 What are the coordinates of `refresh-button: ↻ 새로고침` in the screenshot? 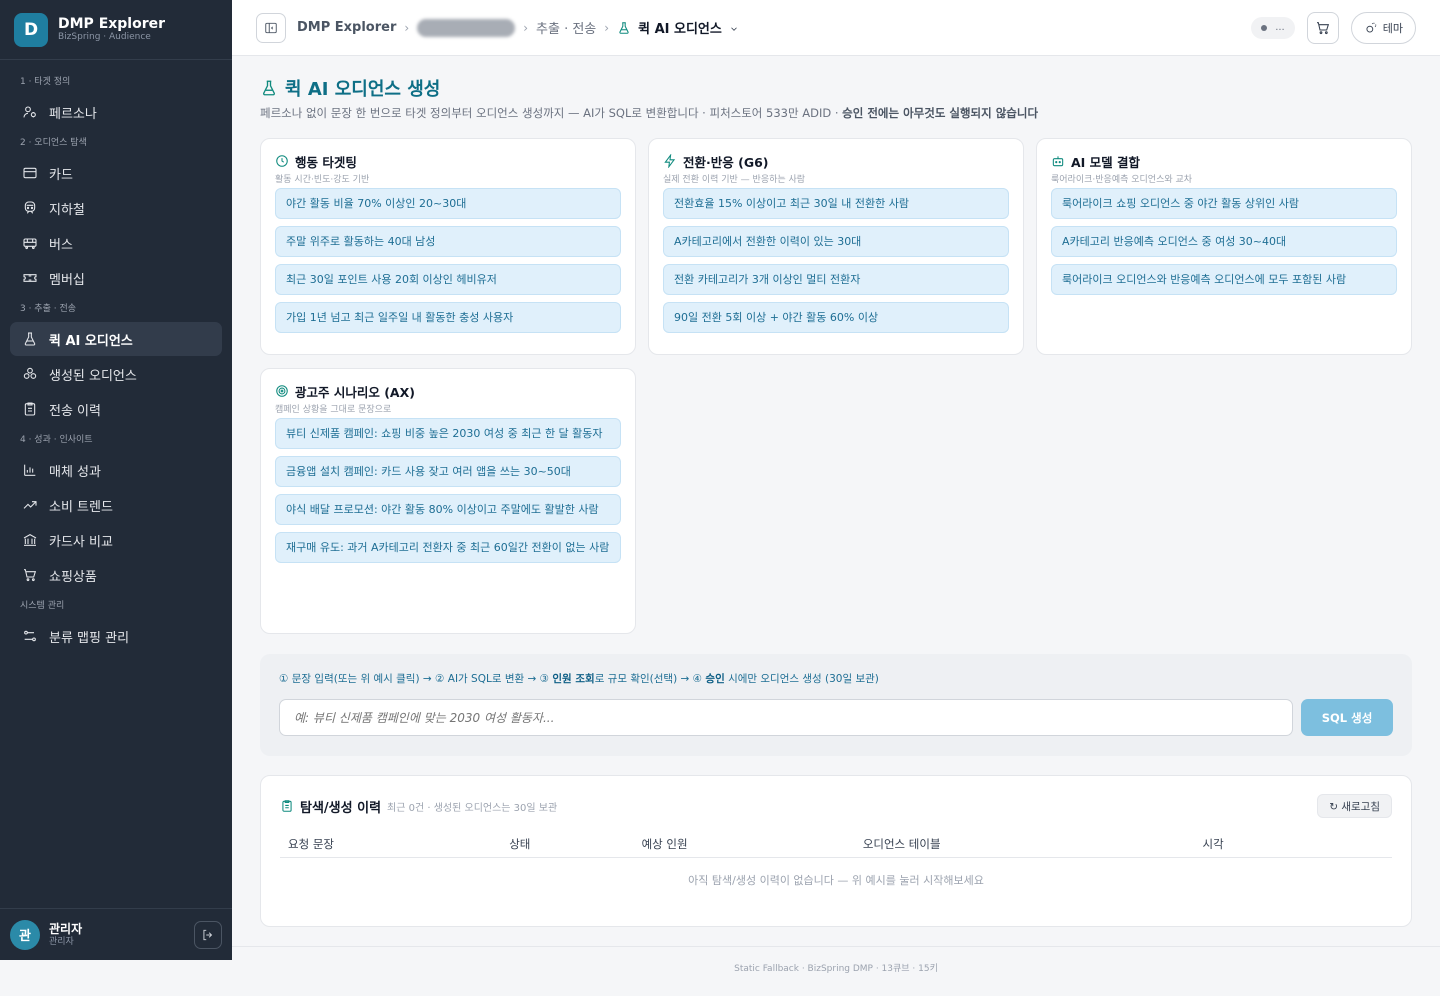 It's located at (1354, 806).